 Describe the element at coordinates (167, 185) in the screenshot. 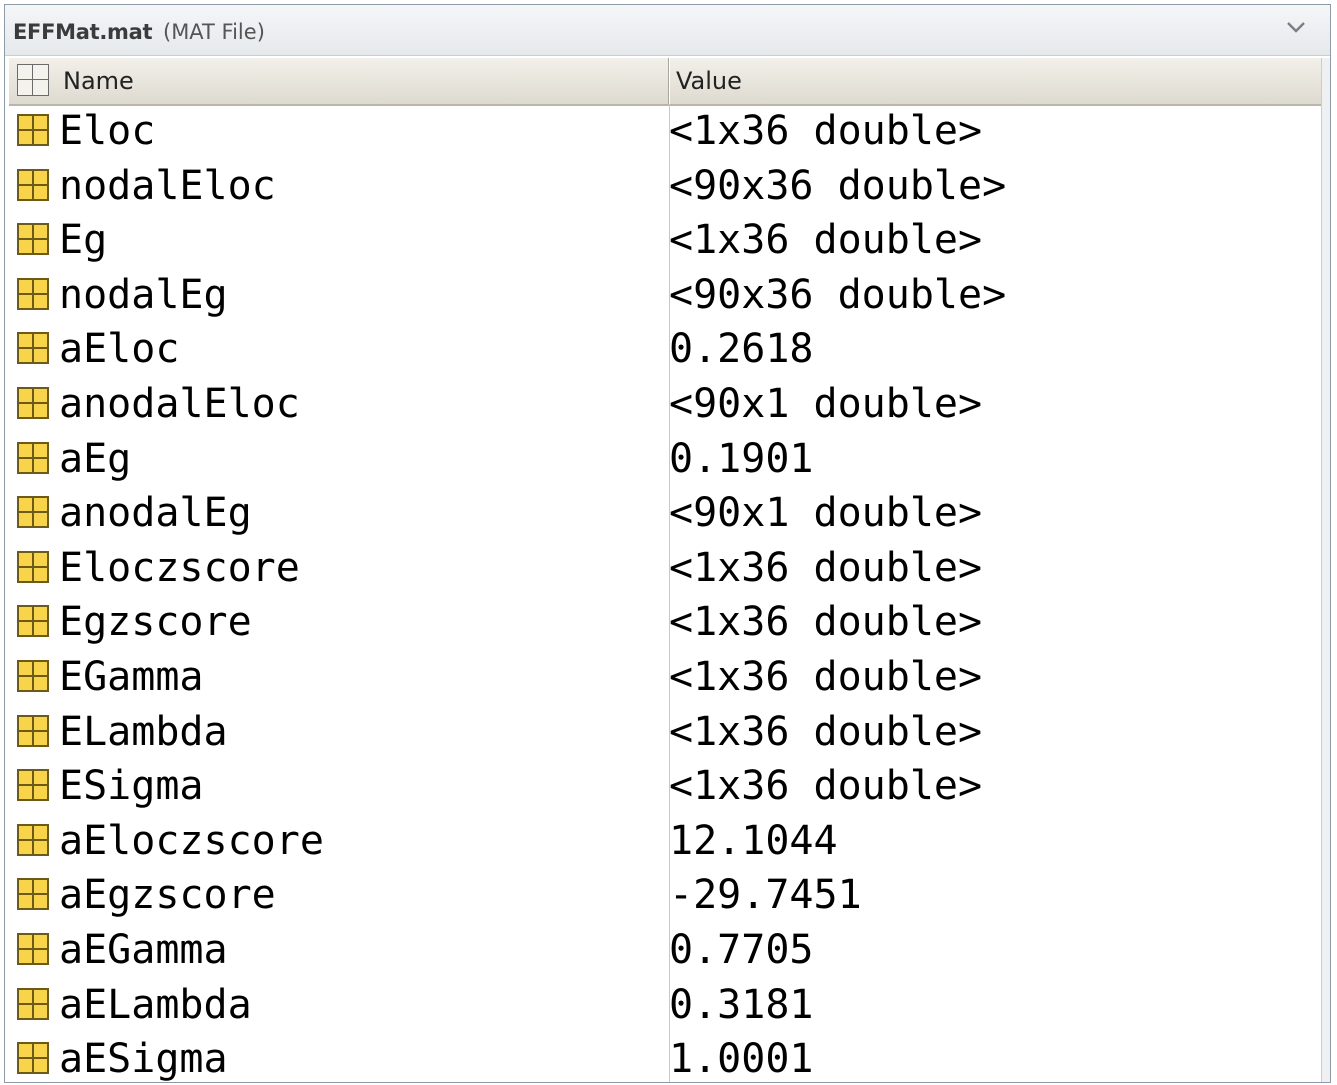

I see `variable-name: nodalEloc` at that location.